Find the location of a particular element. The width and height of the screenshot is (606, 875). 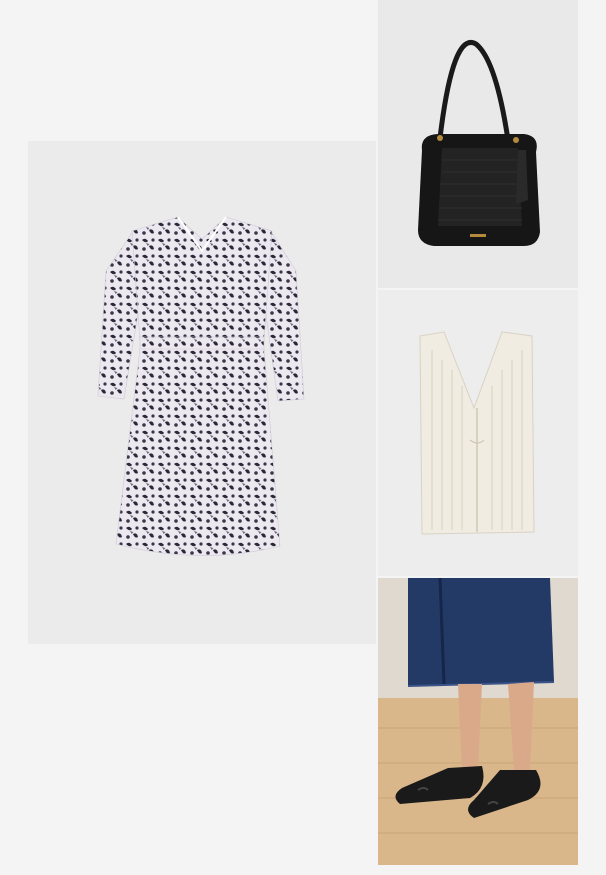

product-tile-vest is located at coordinates (478, 433).